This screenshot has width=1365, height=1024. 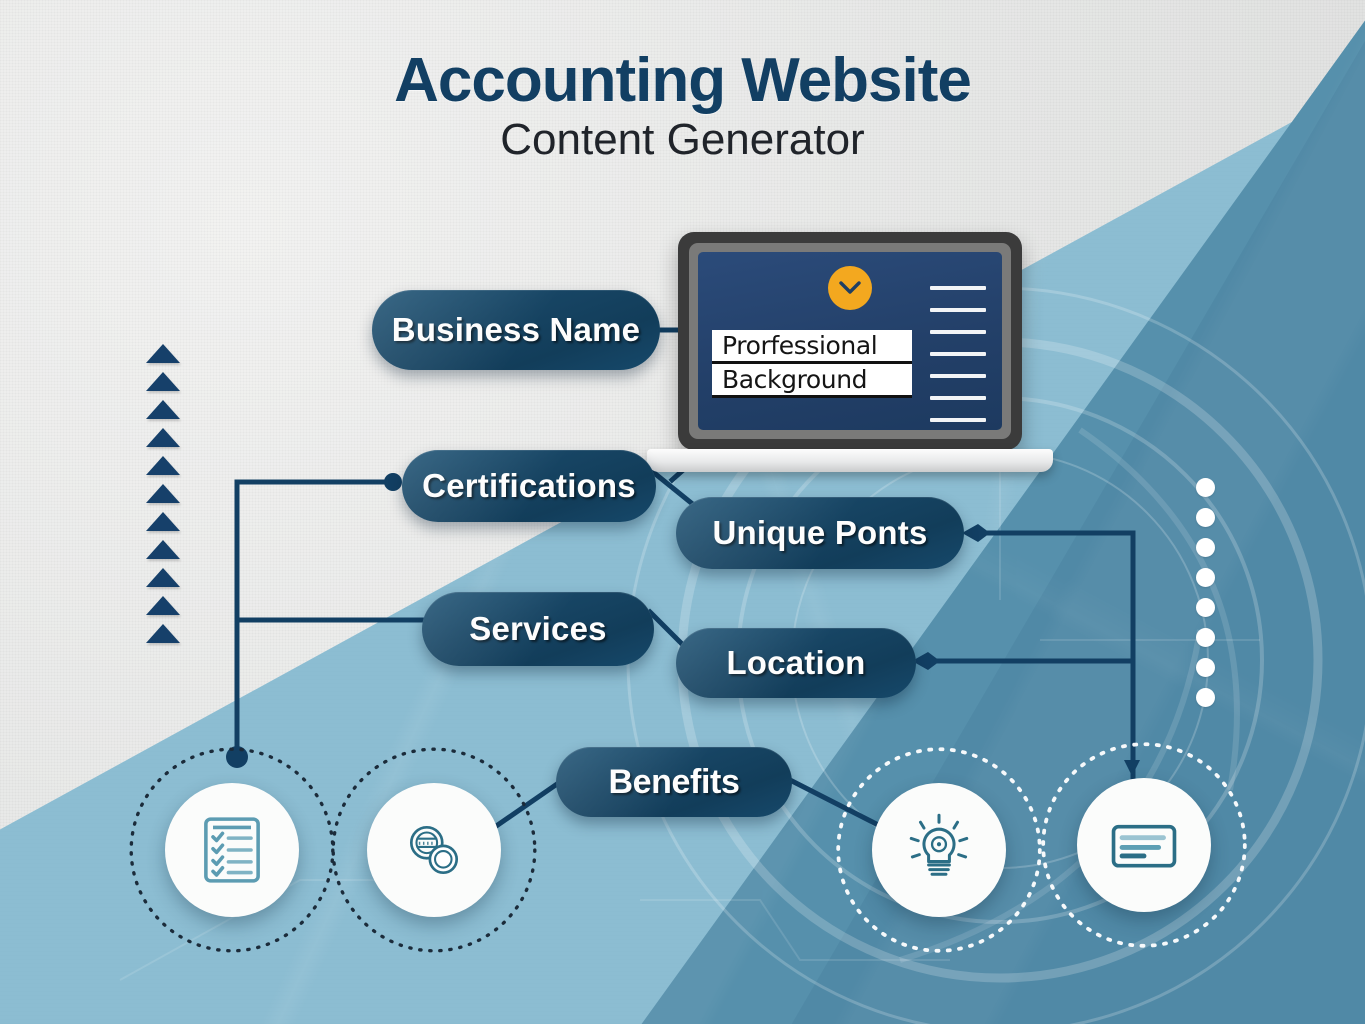 I want to click on laptop-body: Prorfessional Background, so click(x=850, y=341).